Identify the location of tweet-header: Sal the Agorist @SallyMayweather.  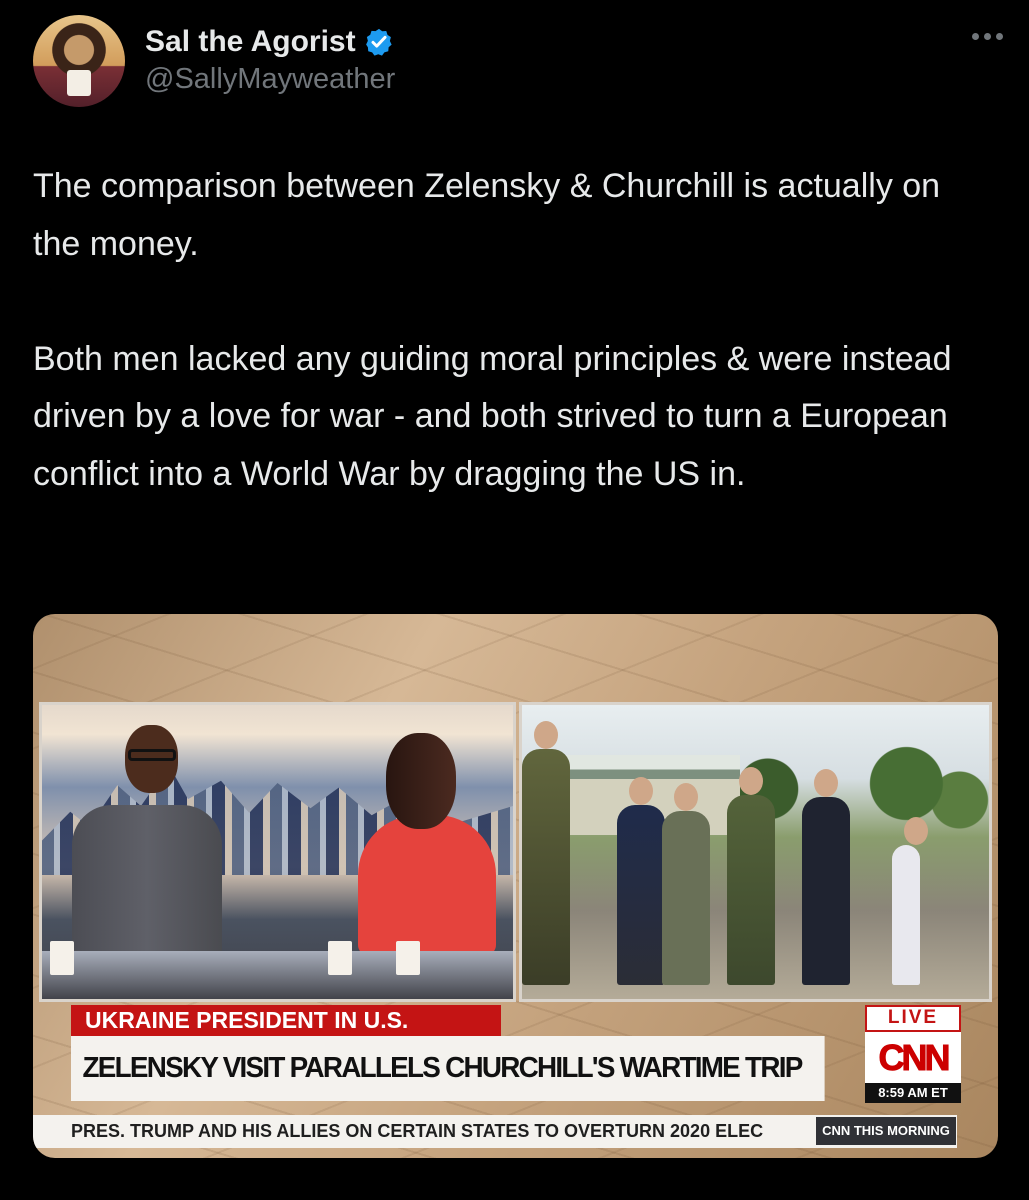
(518, 61).